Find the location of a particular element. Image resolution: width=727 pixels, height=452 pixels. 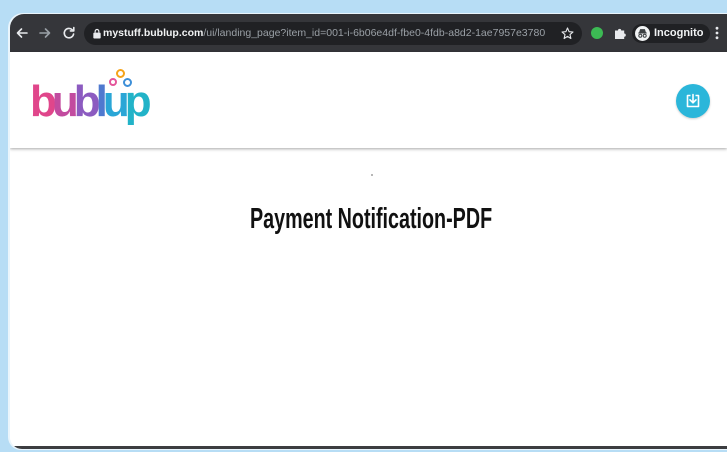

incognito-profile-button: Incognito is located at coordinates (671, 33).